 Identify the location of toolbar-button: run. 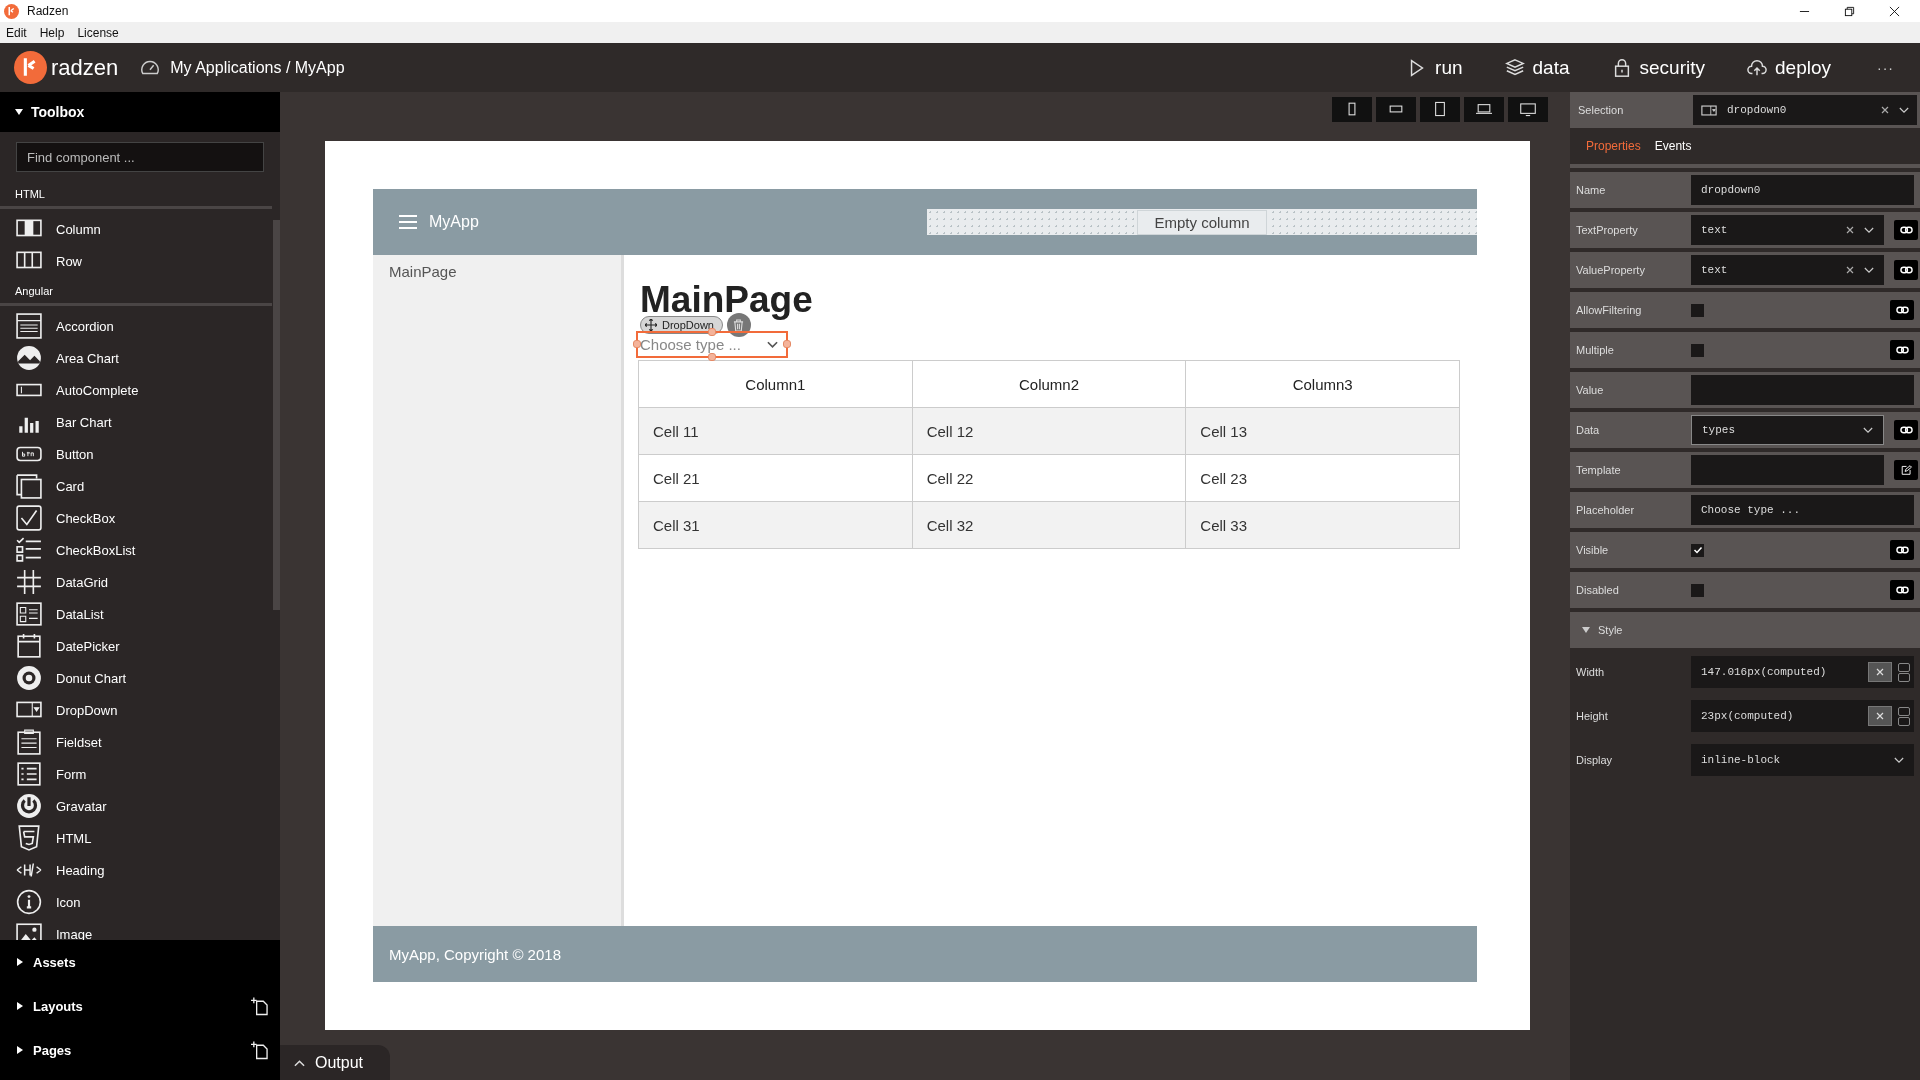
(1435, 67).